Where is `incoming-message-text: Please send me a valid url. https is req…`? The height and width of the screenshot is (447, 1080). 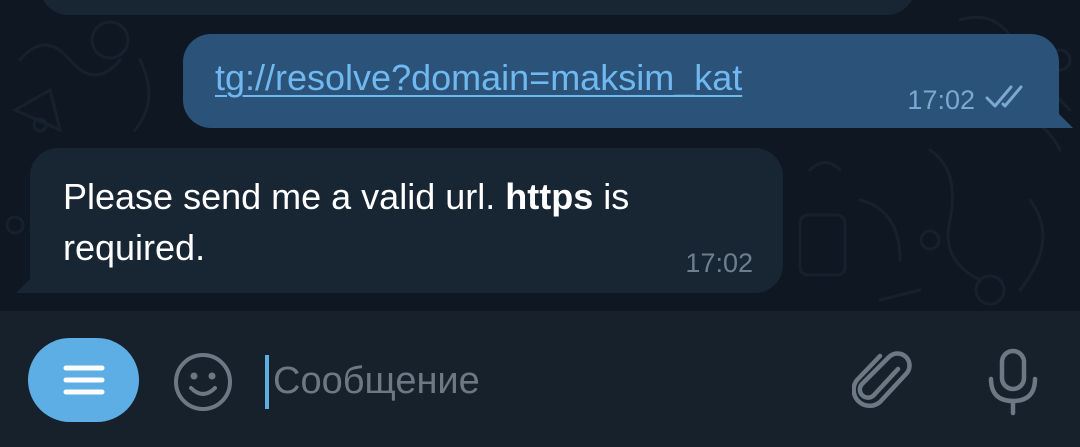 incoming-message-text: Please send me a valid url. https is req… is located at coordinates (413, 222).